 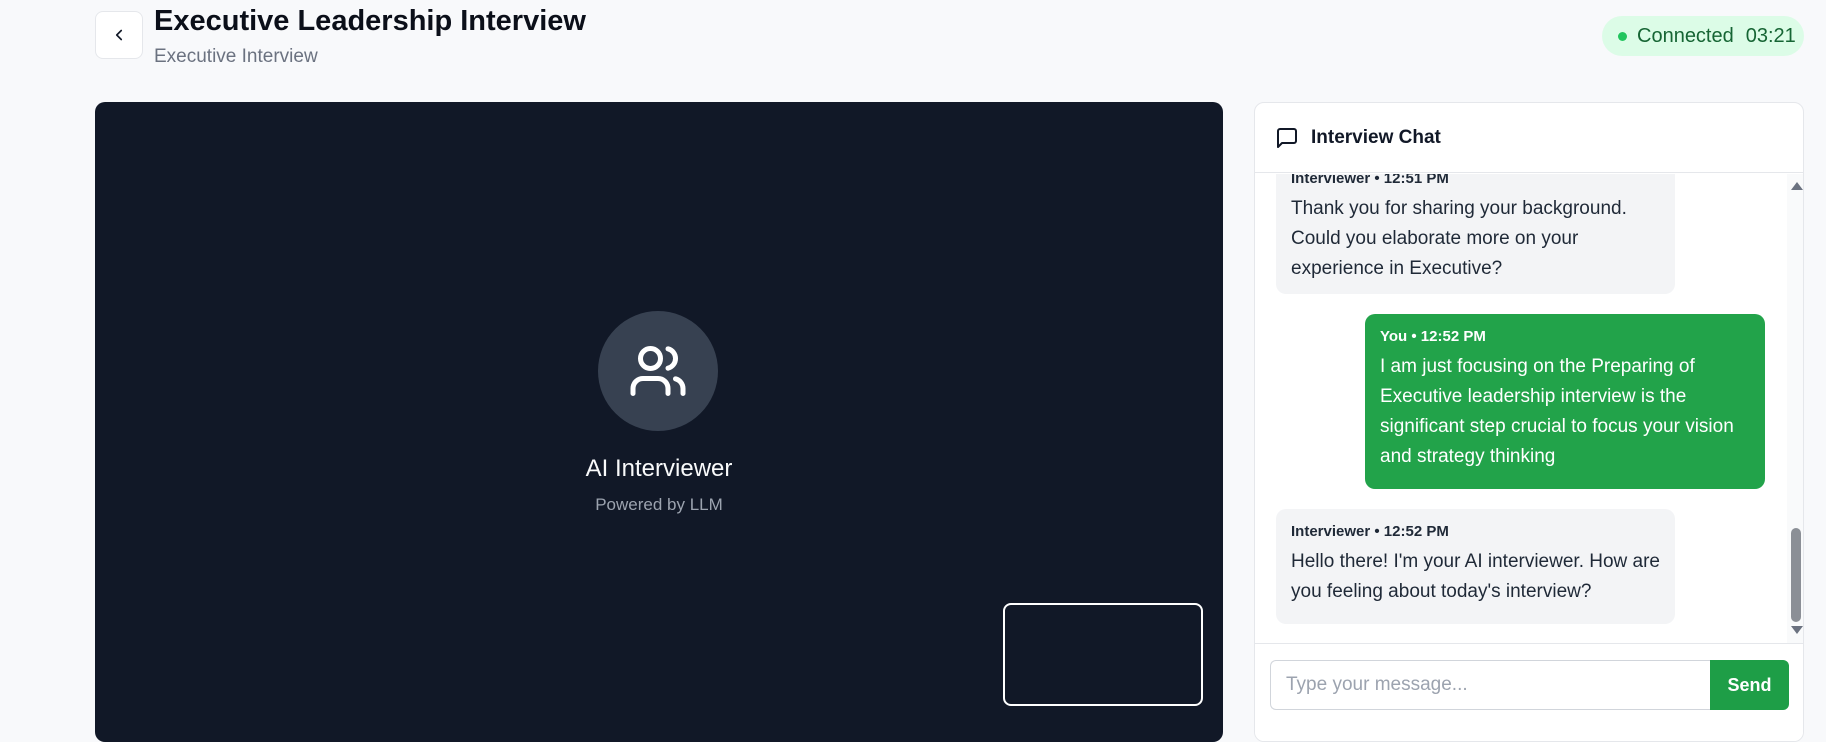 I want to click on back-button, so click(x=119, y=35).